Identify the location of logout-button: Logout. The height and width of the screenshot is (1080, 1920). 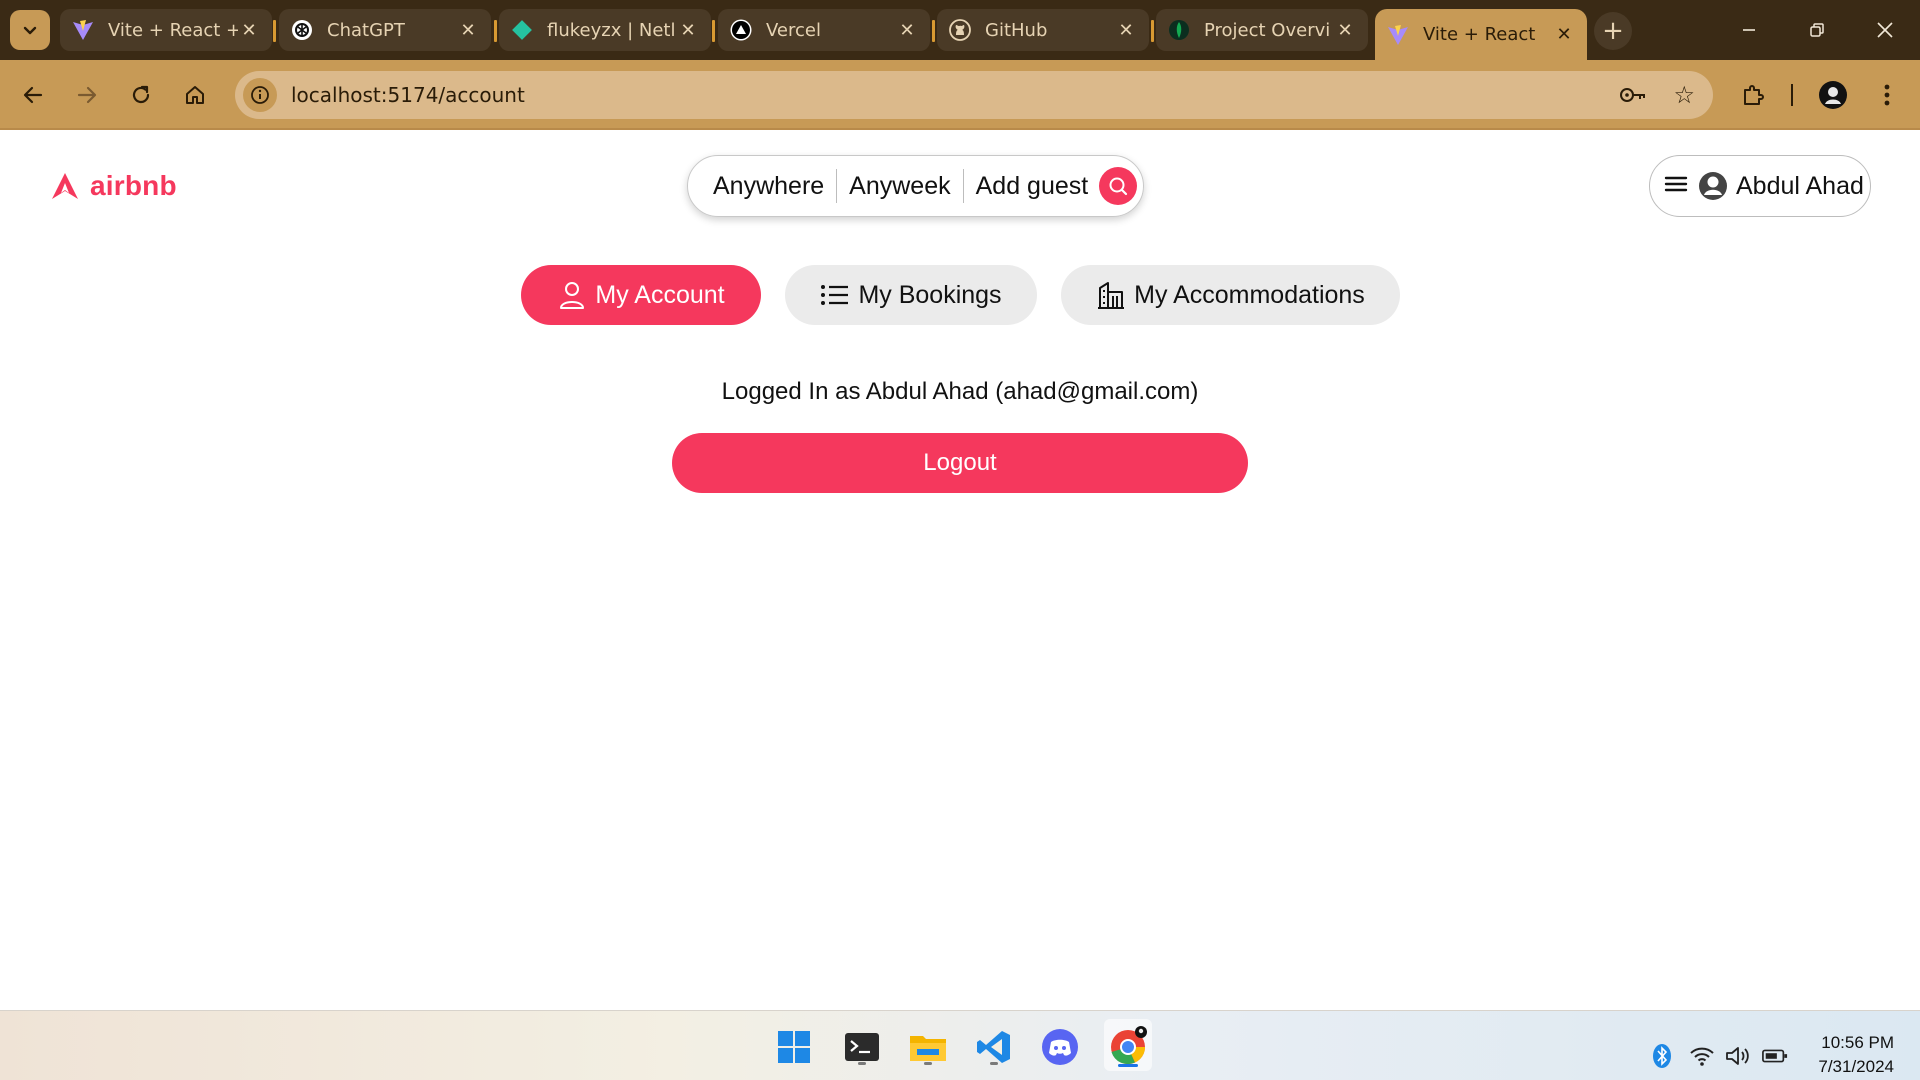
(960, 463).